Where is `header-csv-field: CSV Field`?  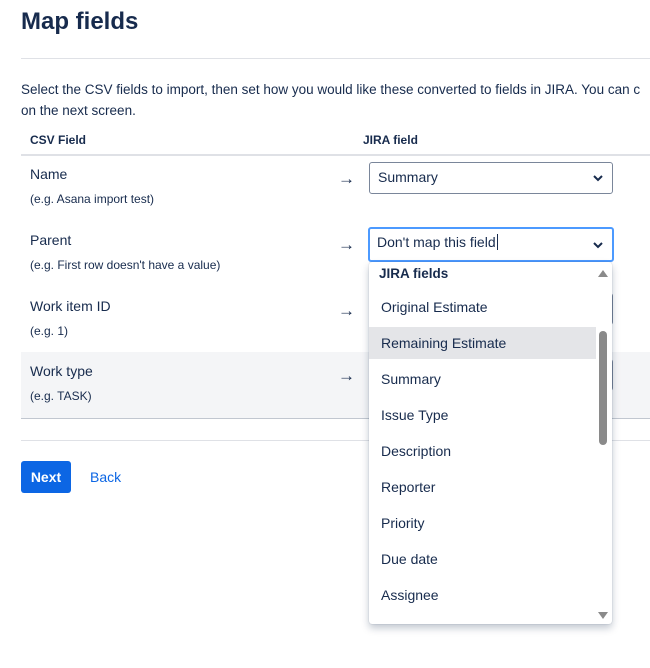 header-csv-field: CSV Field is located at coordinates (58, 140).